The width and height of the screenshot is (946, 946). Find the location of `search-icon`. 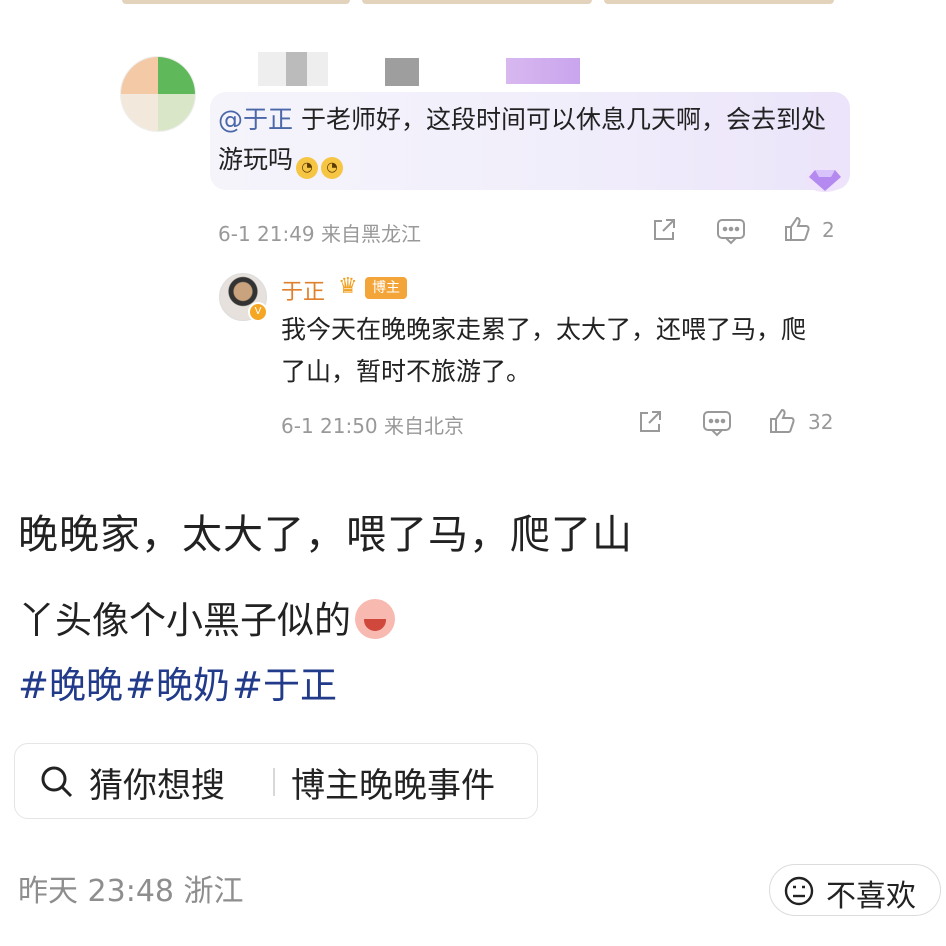

search-icon is located at coordinates (57, 782).